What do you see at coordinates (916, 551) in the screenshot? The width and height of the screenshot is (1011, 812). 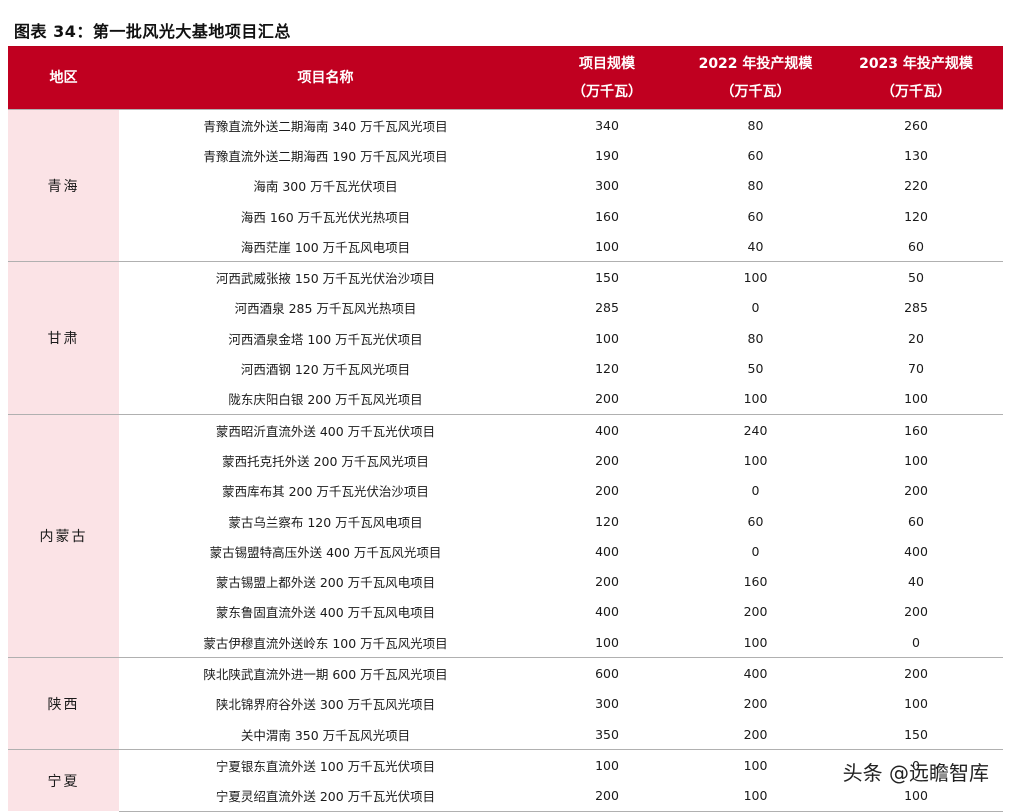 I see `y2023-cell: 400` at bounding box center [916, 551].